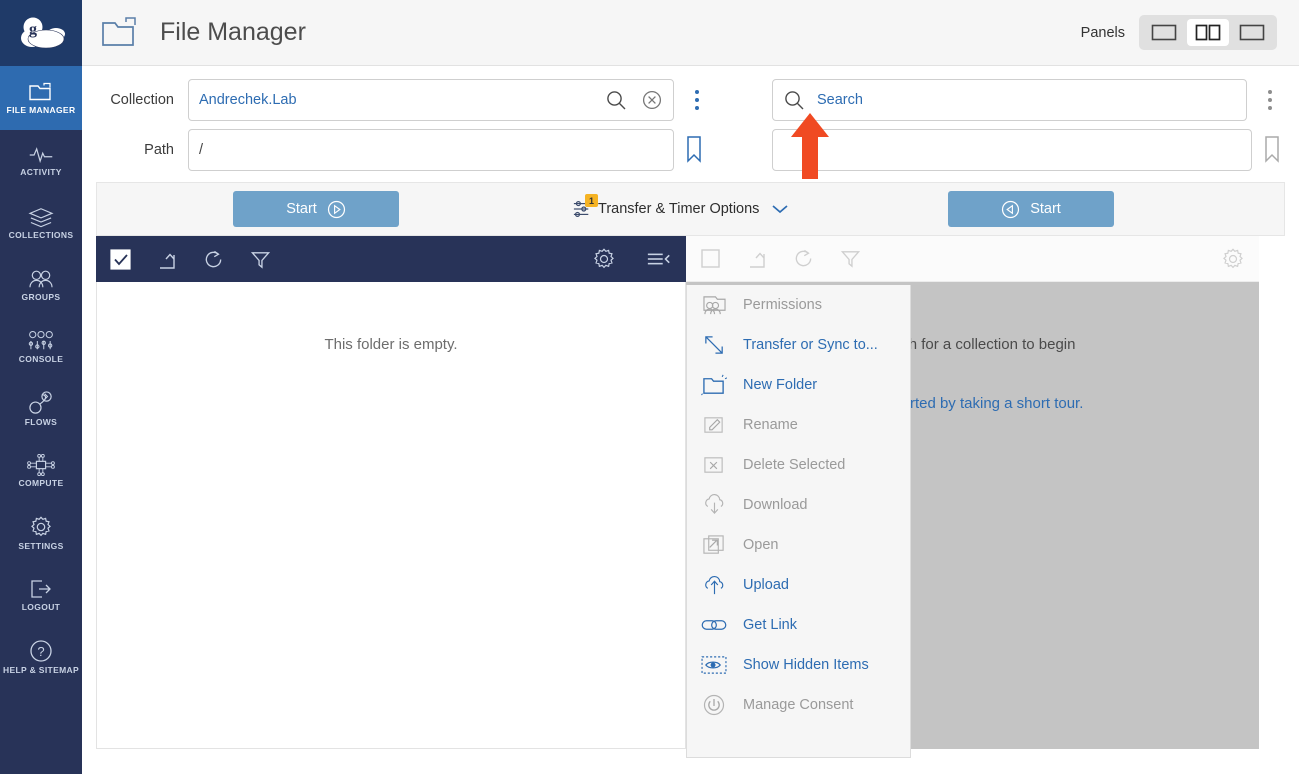  What do you see at coordinates (41, 589) in the screenshot?
I see `logout-arrow-icon` at bounding box center [41, 589].